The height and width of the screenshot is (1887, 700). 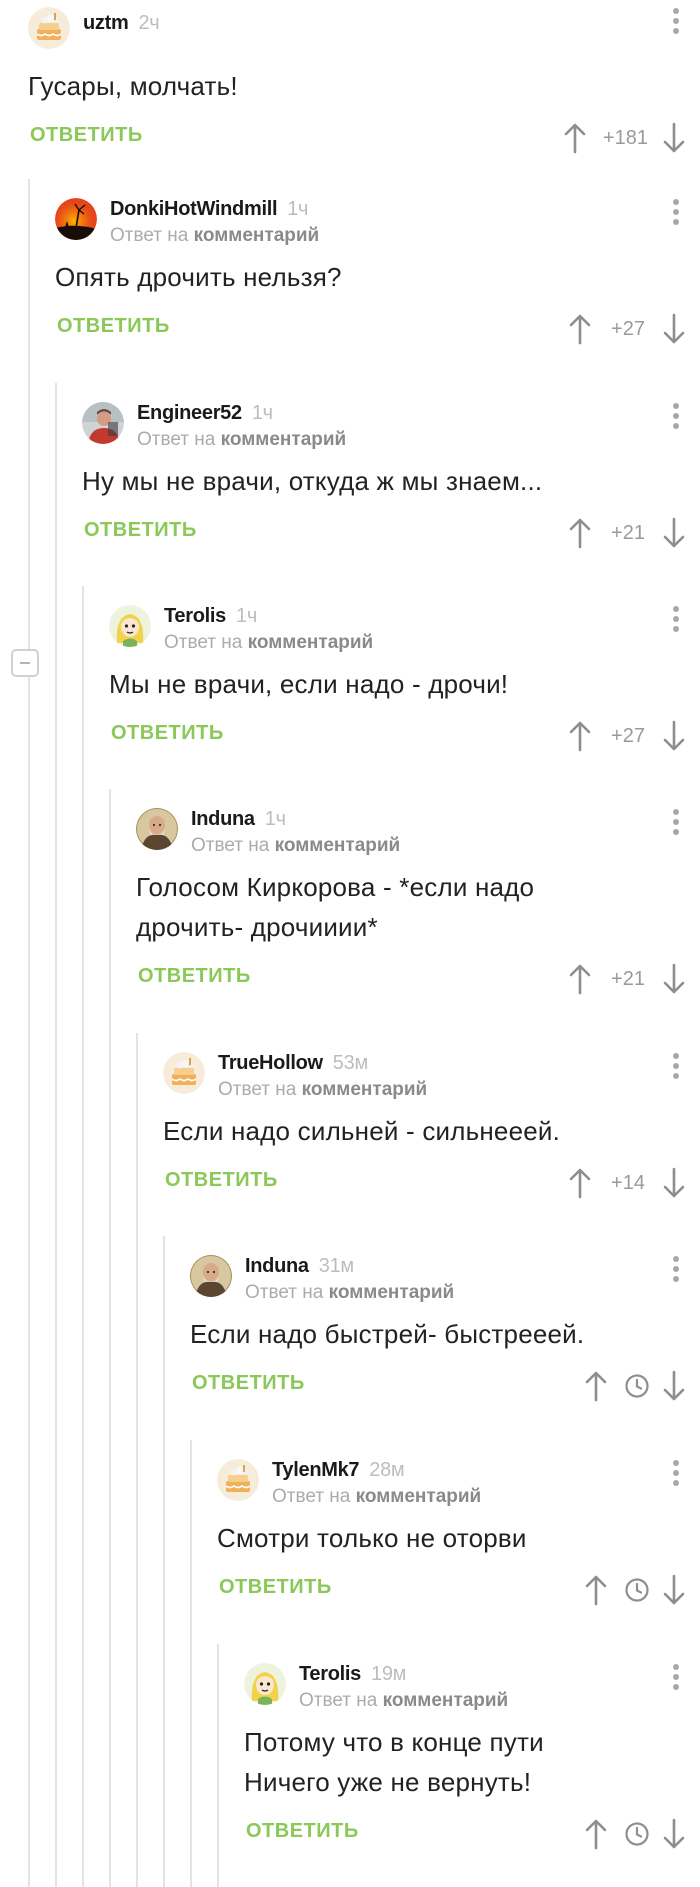 I want to click on author-name: uztm 2ч, so click(x=121, y=23).